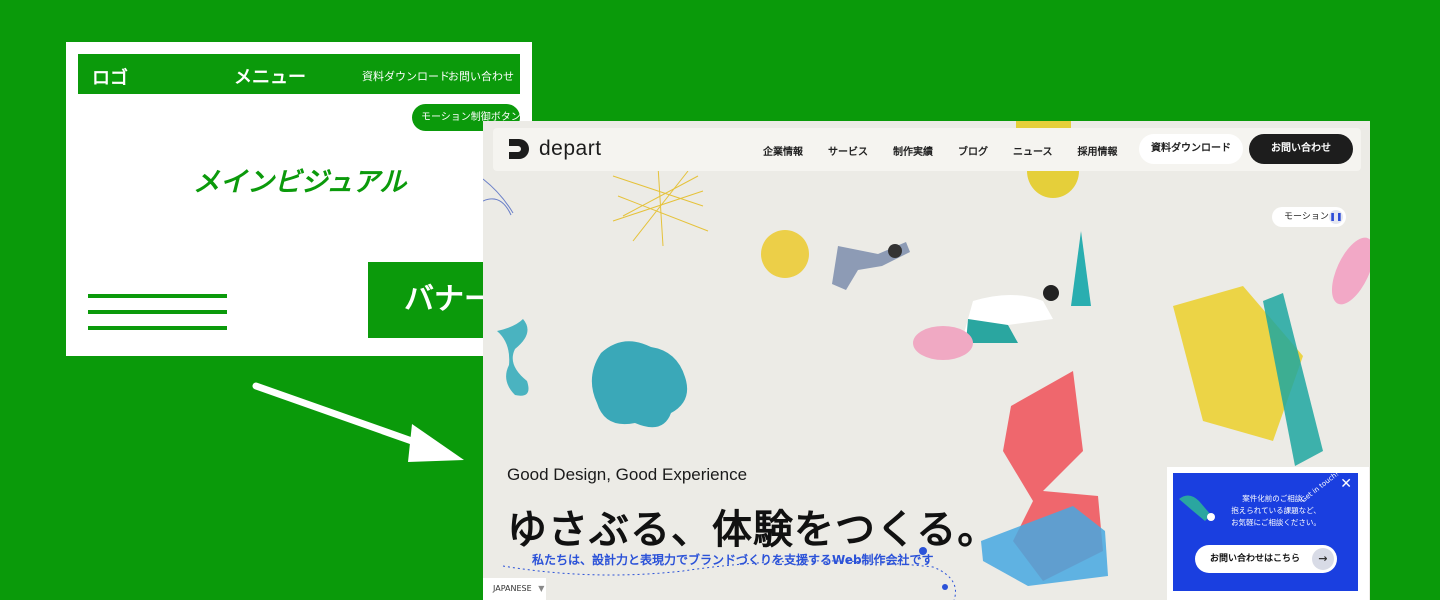  I want to click on site-logo: depart, so click(554, 149).